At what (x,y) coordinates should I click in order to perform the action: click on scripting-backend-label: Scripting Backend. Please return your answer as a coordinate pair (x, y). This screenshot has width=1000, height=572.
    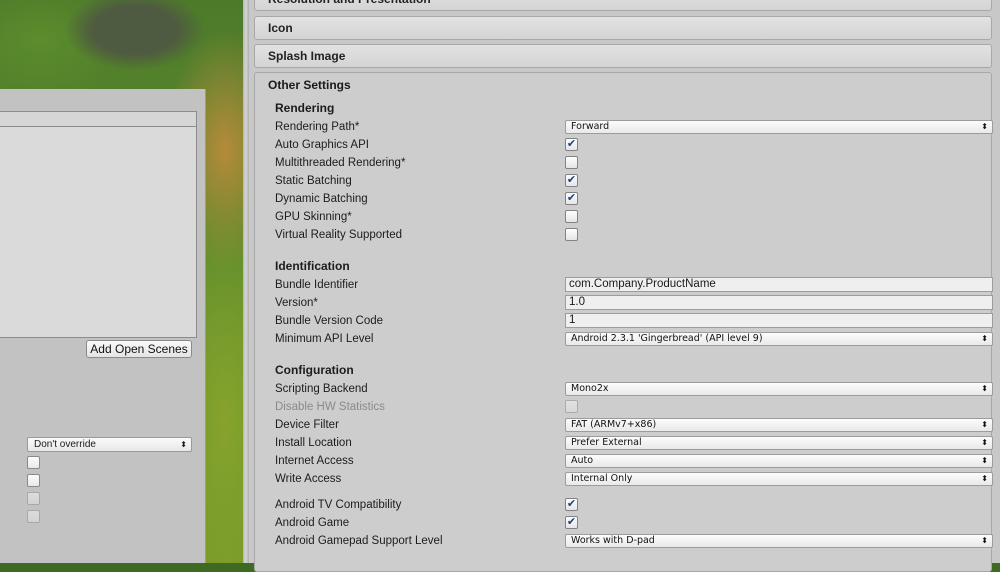
    Looking at the image, I should click on (321, 389).